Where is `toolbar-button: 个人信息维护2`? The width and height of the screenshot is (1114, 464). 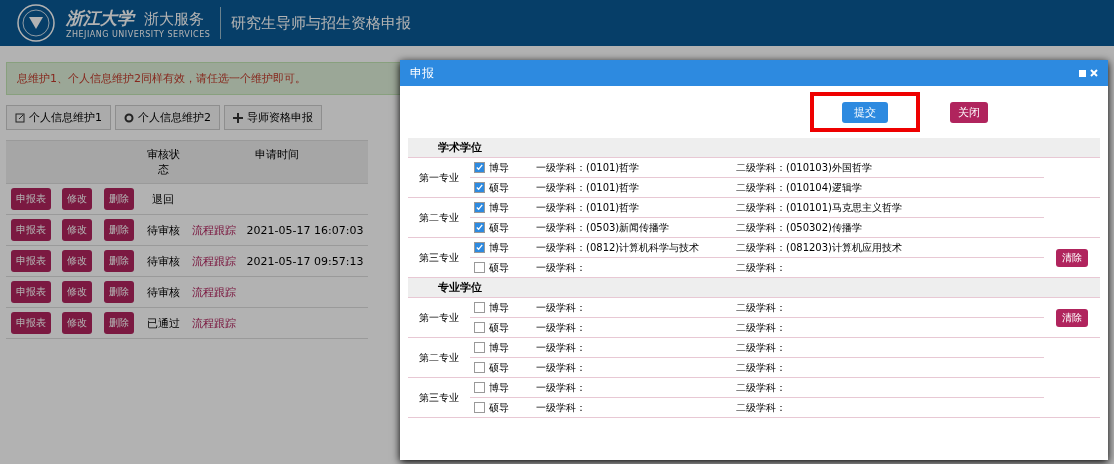
toolbar-button: 个人信息维护2 is located at coordinates (167, 117).